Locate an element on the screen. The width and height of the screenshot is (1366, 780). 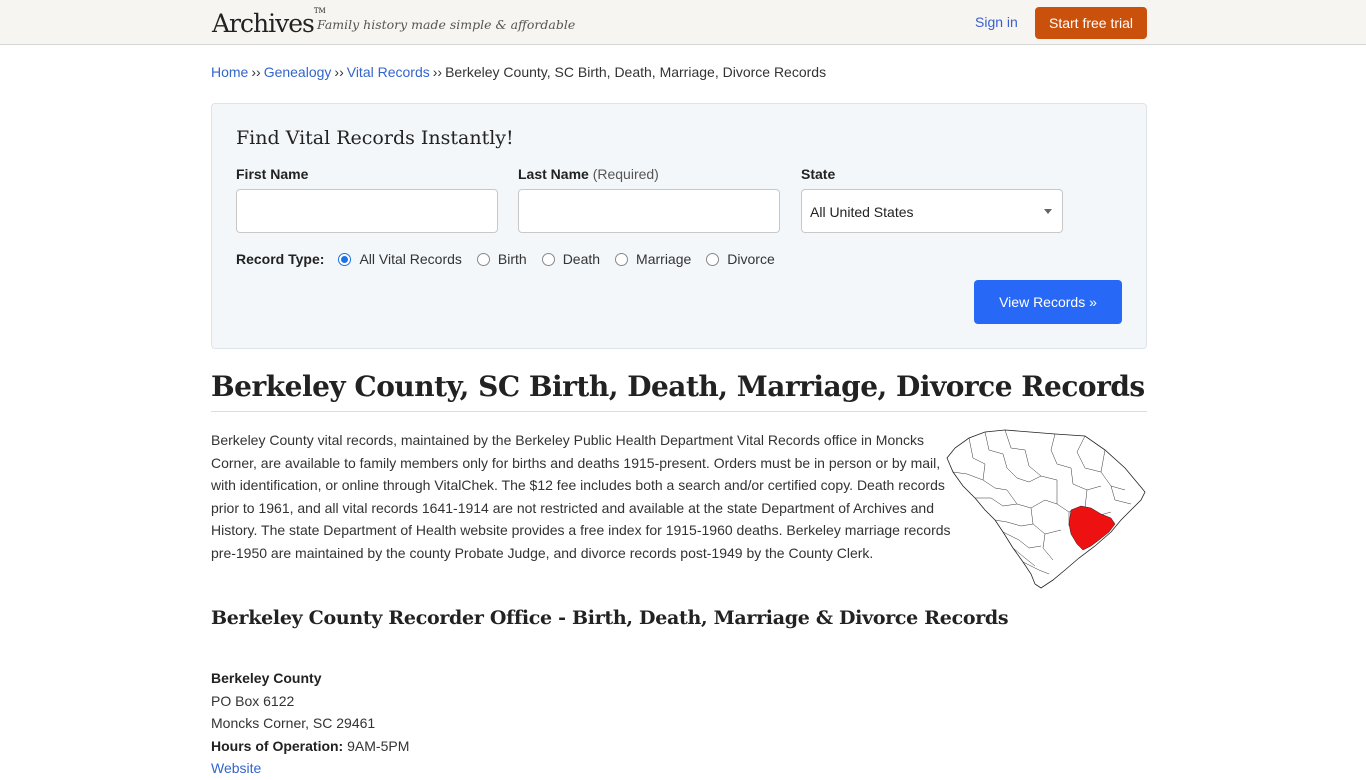
state-select-value: All United States is located at coordinates (862, 212).